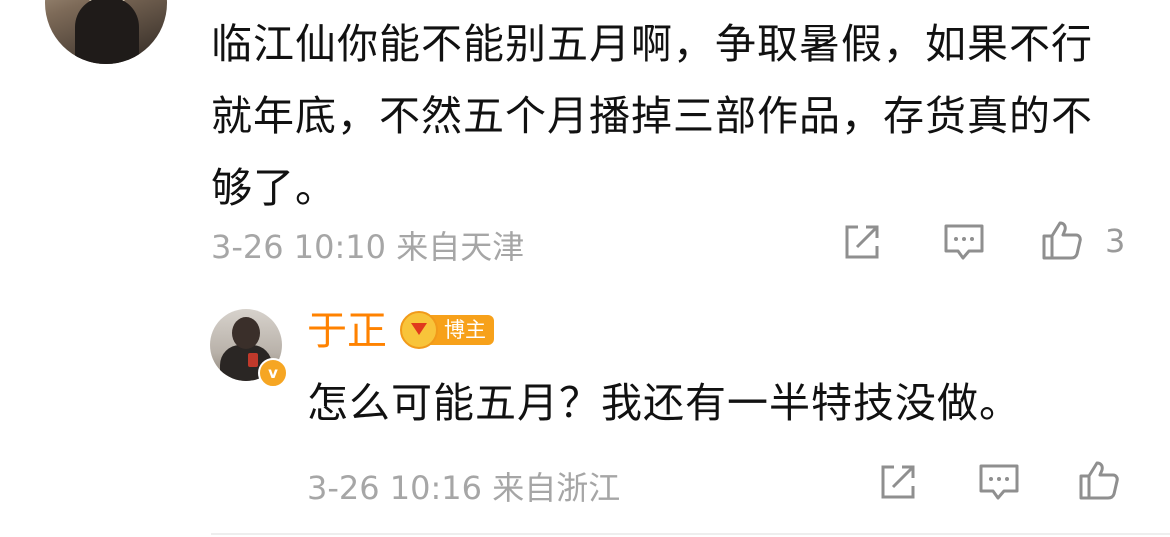 The width and height of the screenshot is (1170, 537). What do you see at coordinates (419, 330) in the screenshot?
I see `crown-icon` at bounding box center [419, 330].